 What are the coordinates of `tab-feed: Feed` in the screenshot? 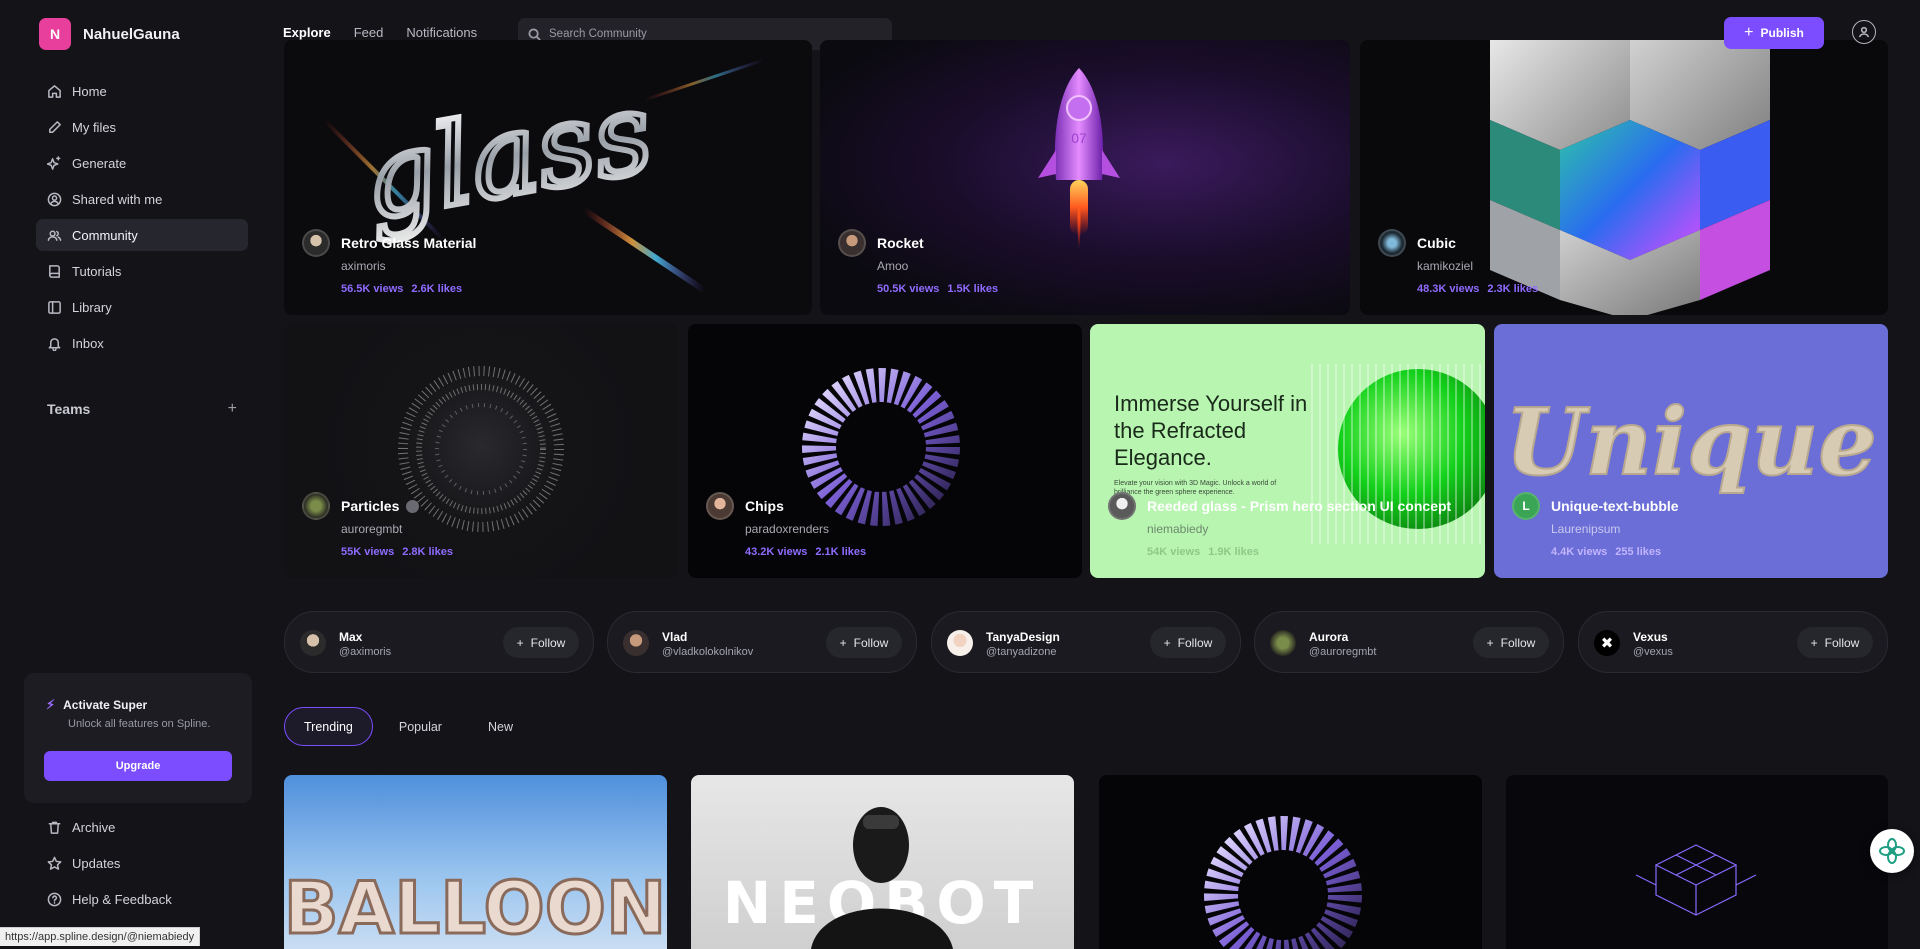 It's located at (369, 32).